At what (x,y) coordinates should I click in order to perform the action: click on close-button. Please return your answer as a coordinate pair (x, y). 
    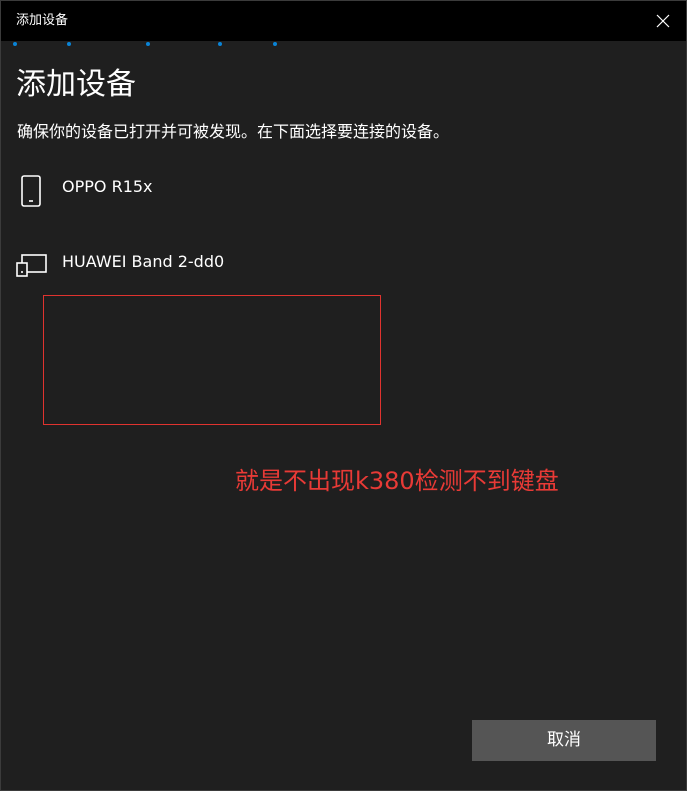
    Looking at the image, I should click on (663, 21).